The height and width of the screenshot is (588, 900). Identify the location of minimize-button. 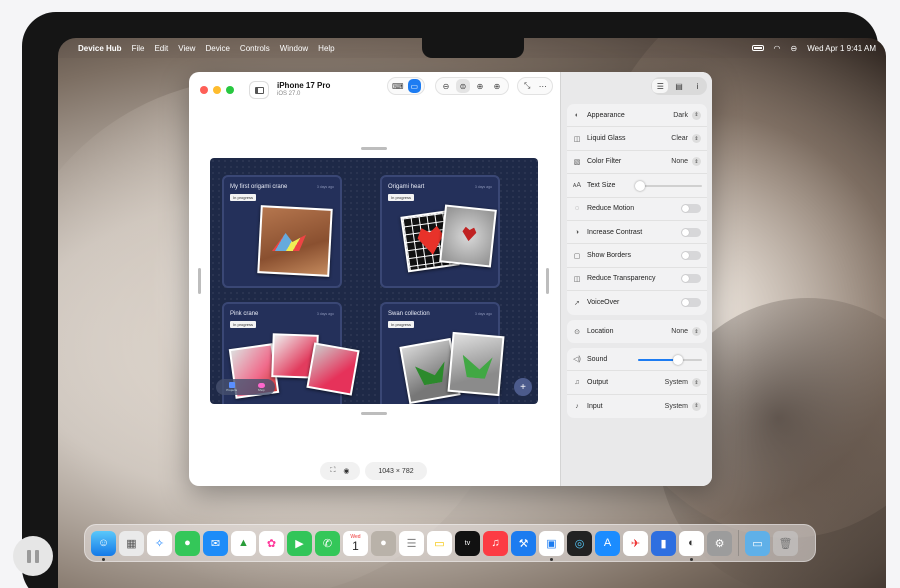
(217, 90).